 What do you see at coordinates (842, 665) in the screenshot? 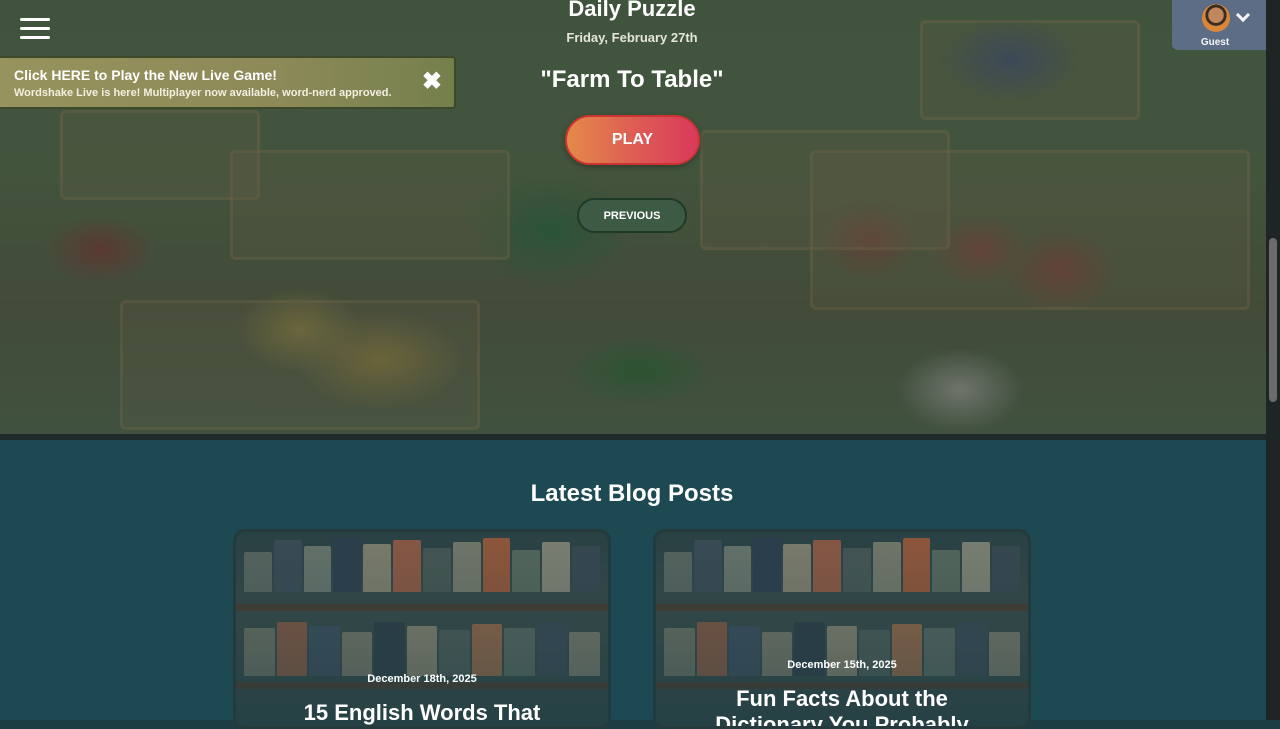
I see `blog-card-date: December 15th, 2025` at bounding box center [842, 665].